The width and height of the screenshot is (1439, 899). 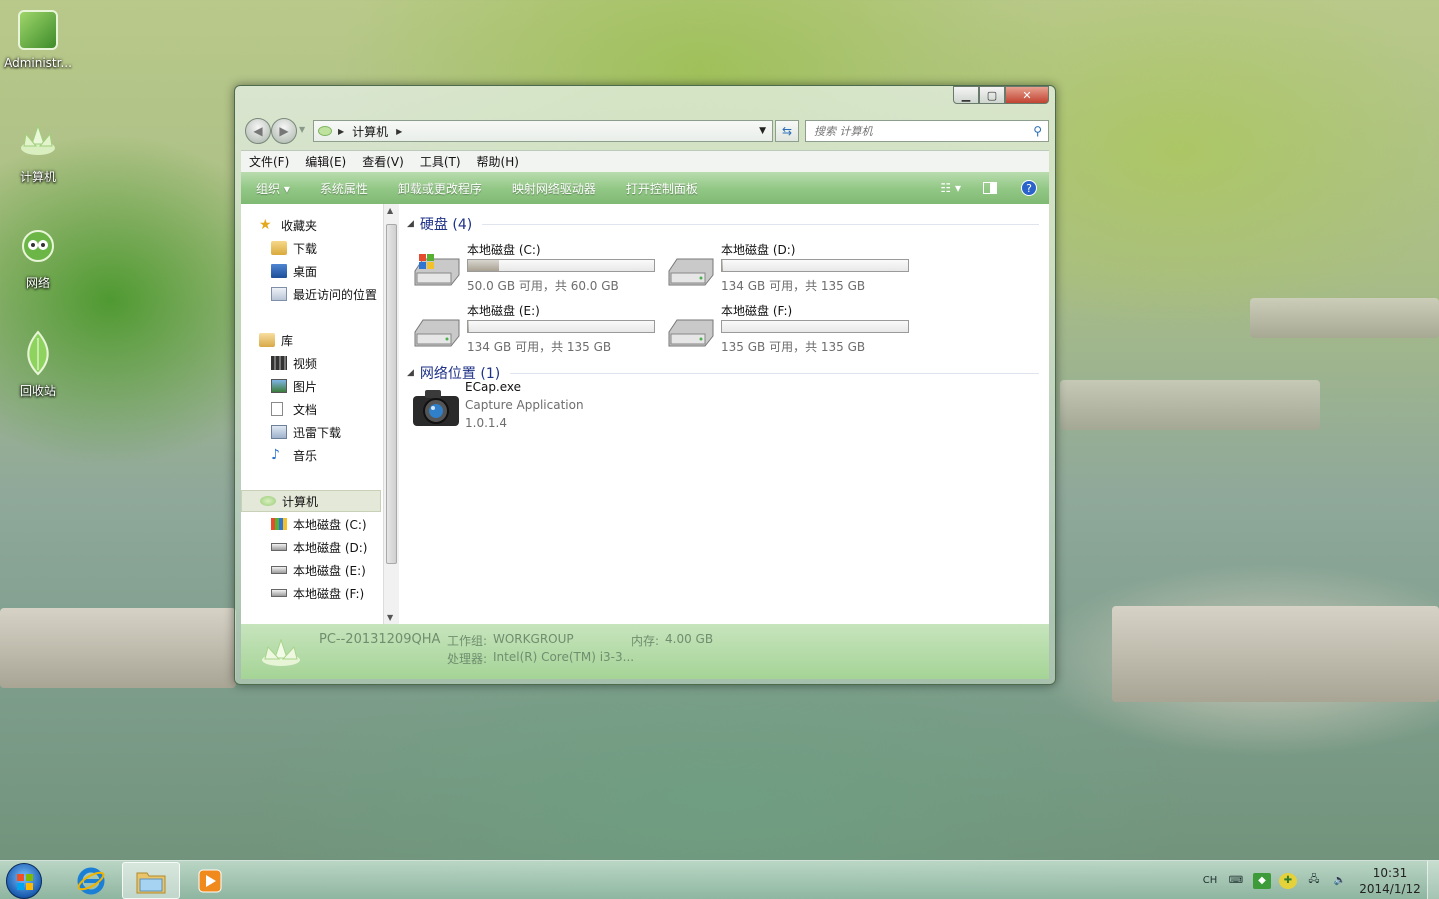 What do you see at coordinates (38, 364) in the screenshot?
I see `desktop-icon-recycle-bin: 回收站` at bounding box center [38, 364].